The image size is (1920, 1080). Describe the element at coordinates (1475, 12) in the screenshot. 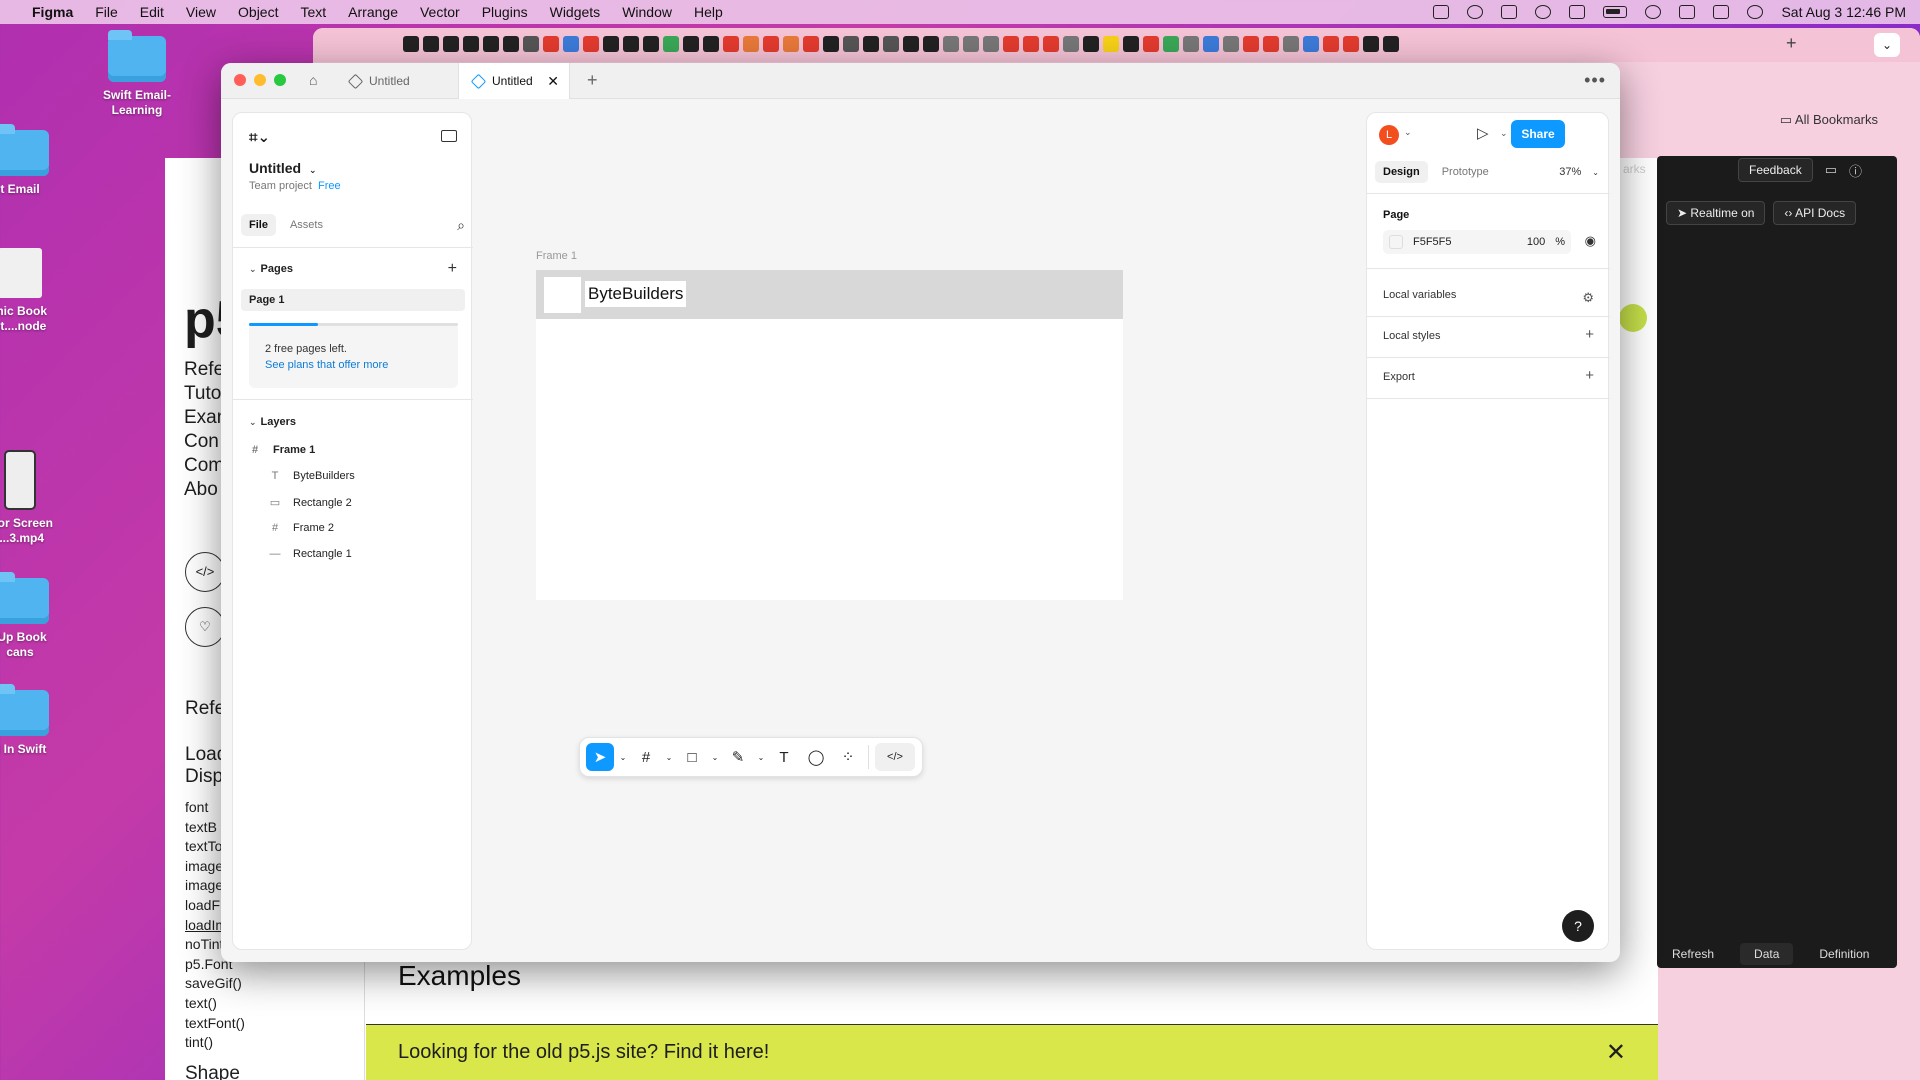

I see `creative-cloud-icon` at that location.